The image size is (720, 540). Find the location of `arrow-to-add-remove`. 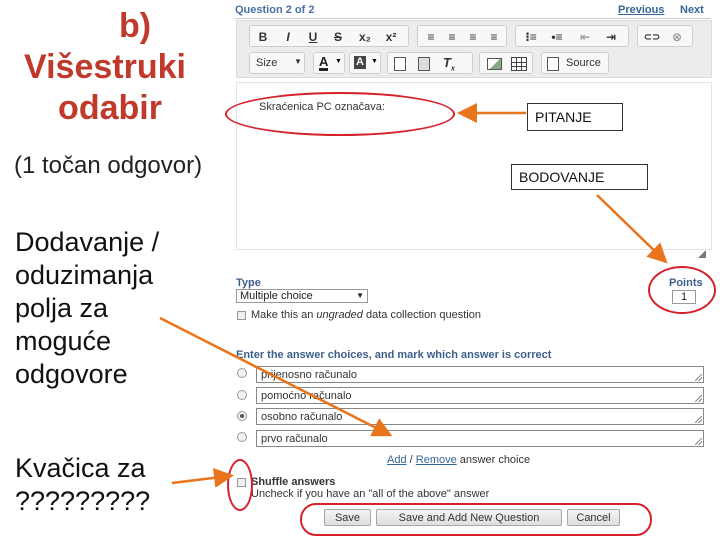

arrow-to-add-remove is located at coordinates (276, 376).